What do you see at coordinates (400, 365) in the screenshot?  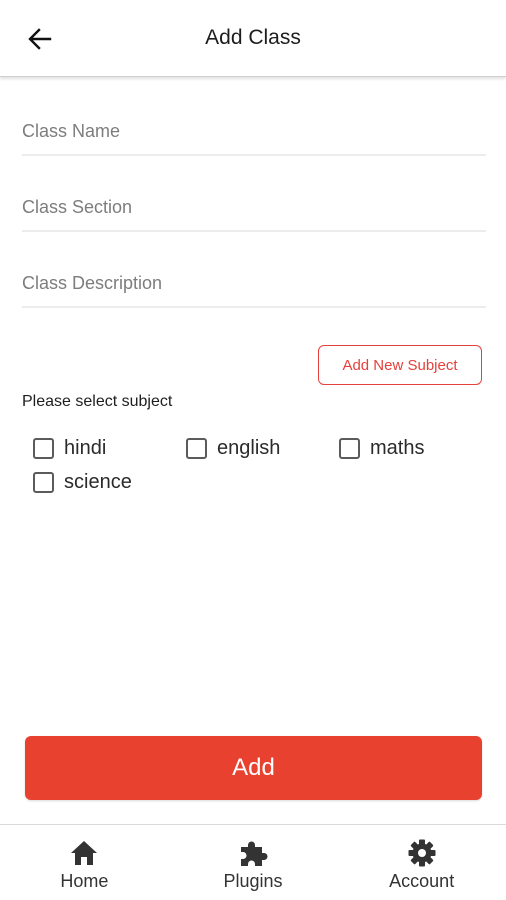 I see `add-new-subject-button: Add New Subject` at bounding box center [400, 365].